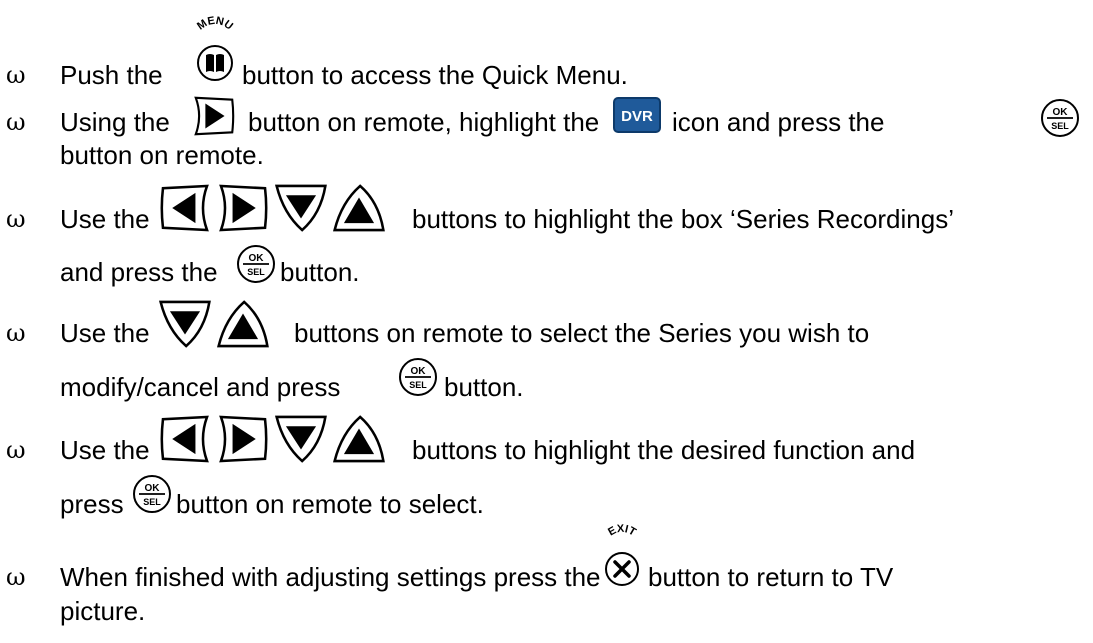 The height and width of the screenshot is (643, 1093). I want to click on menu-button-icon: MENU, so click(215, 49).